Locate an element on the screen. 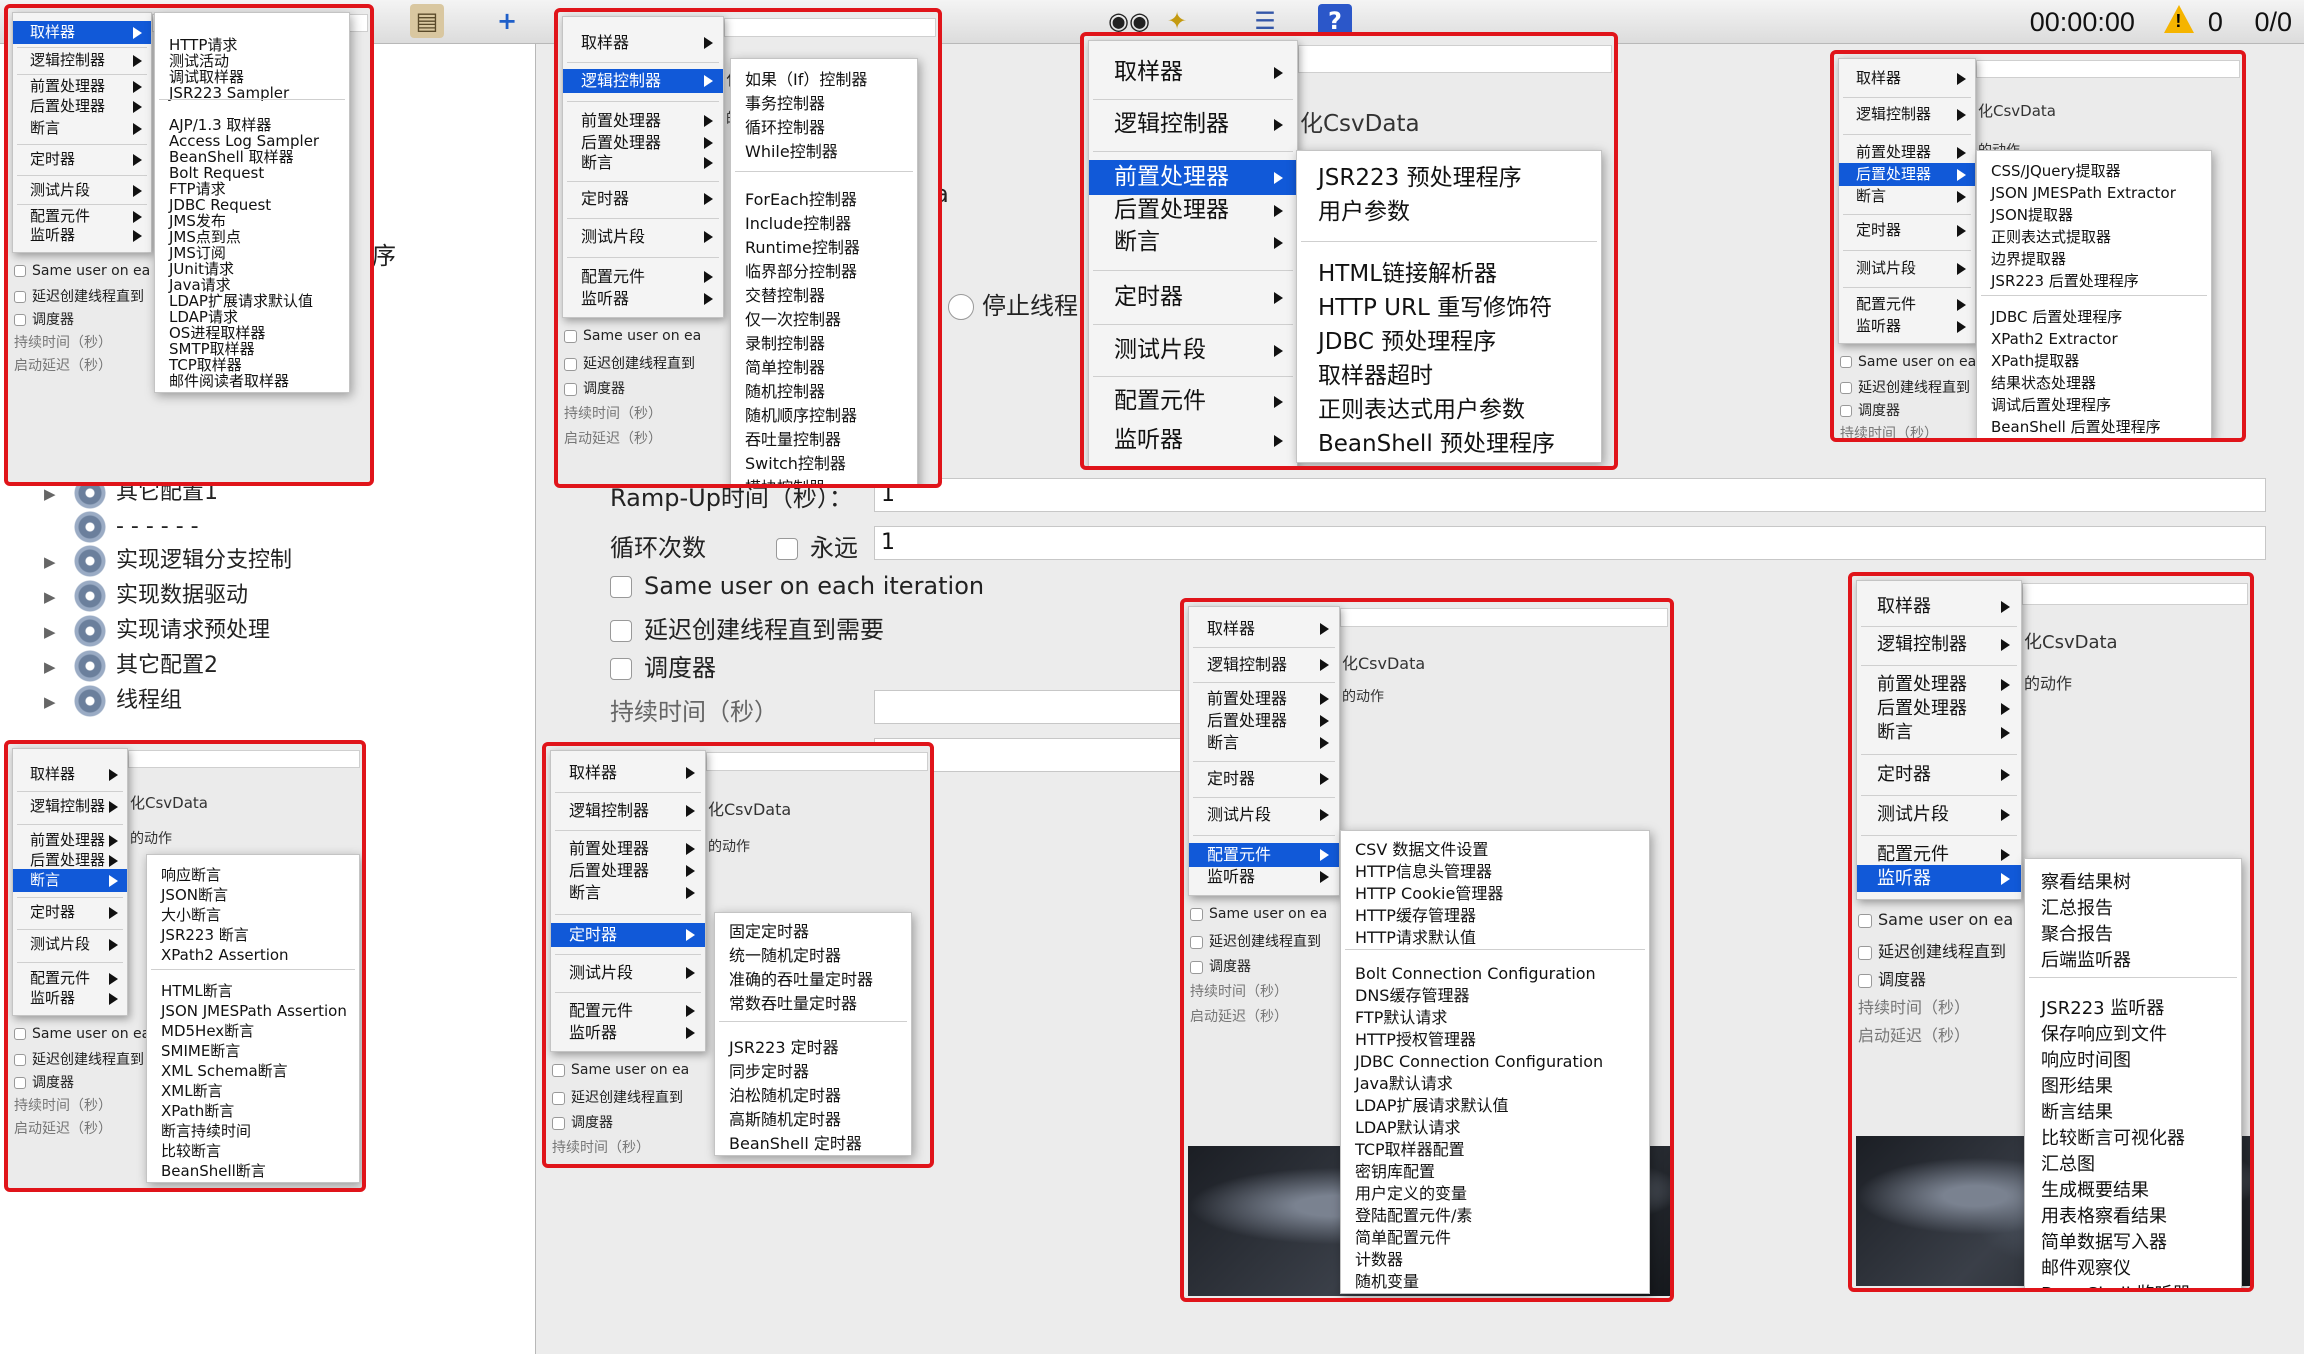 The height and width of the screenshot is (1354, 2304). submenu-item: 用表格察看结果 is located at coordinates (2104, 1216).